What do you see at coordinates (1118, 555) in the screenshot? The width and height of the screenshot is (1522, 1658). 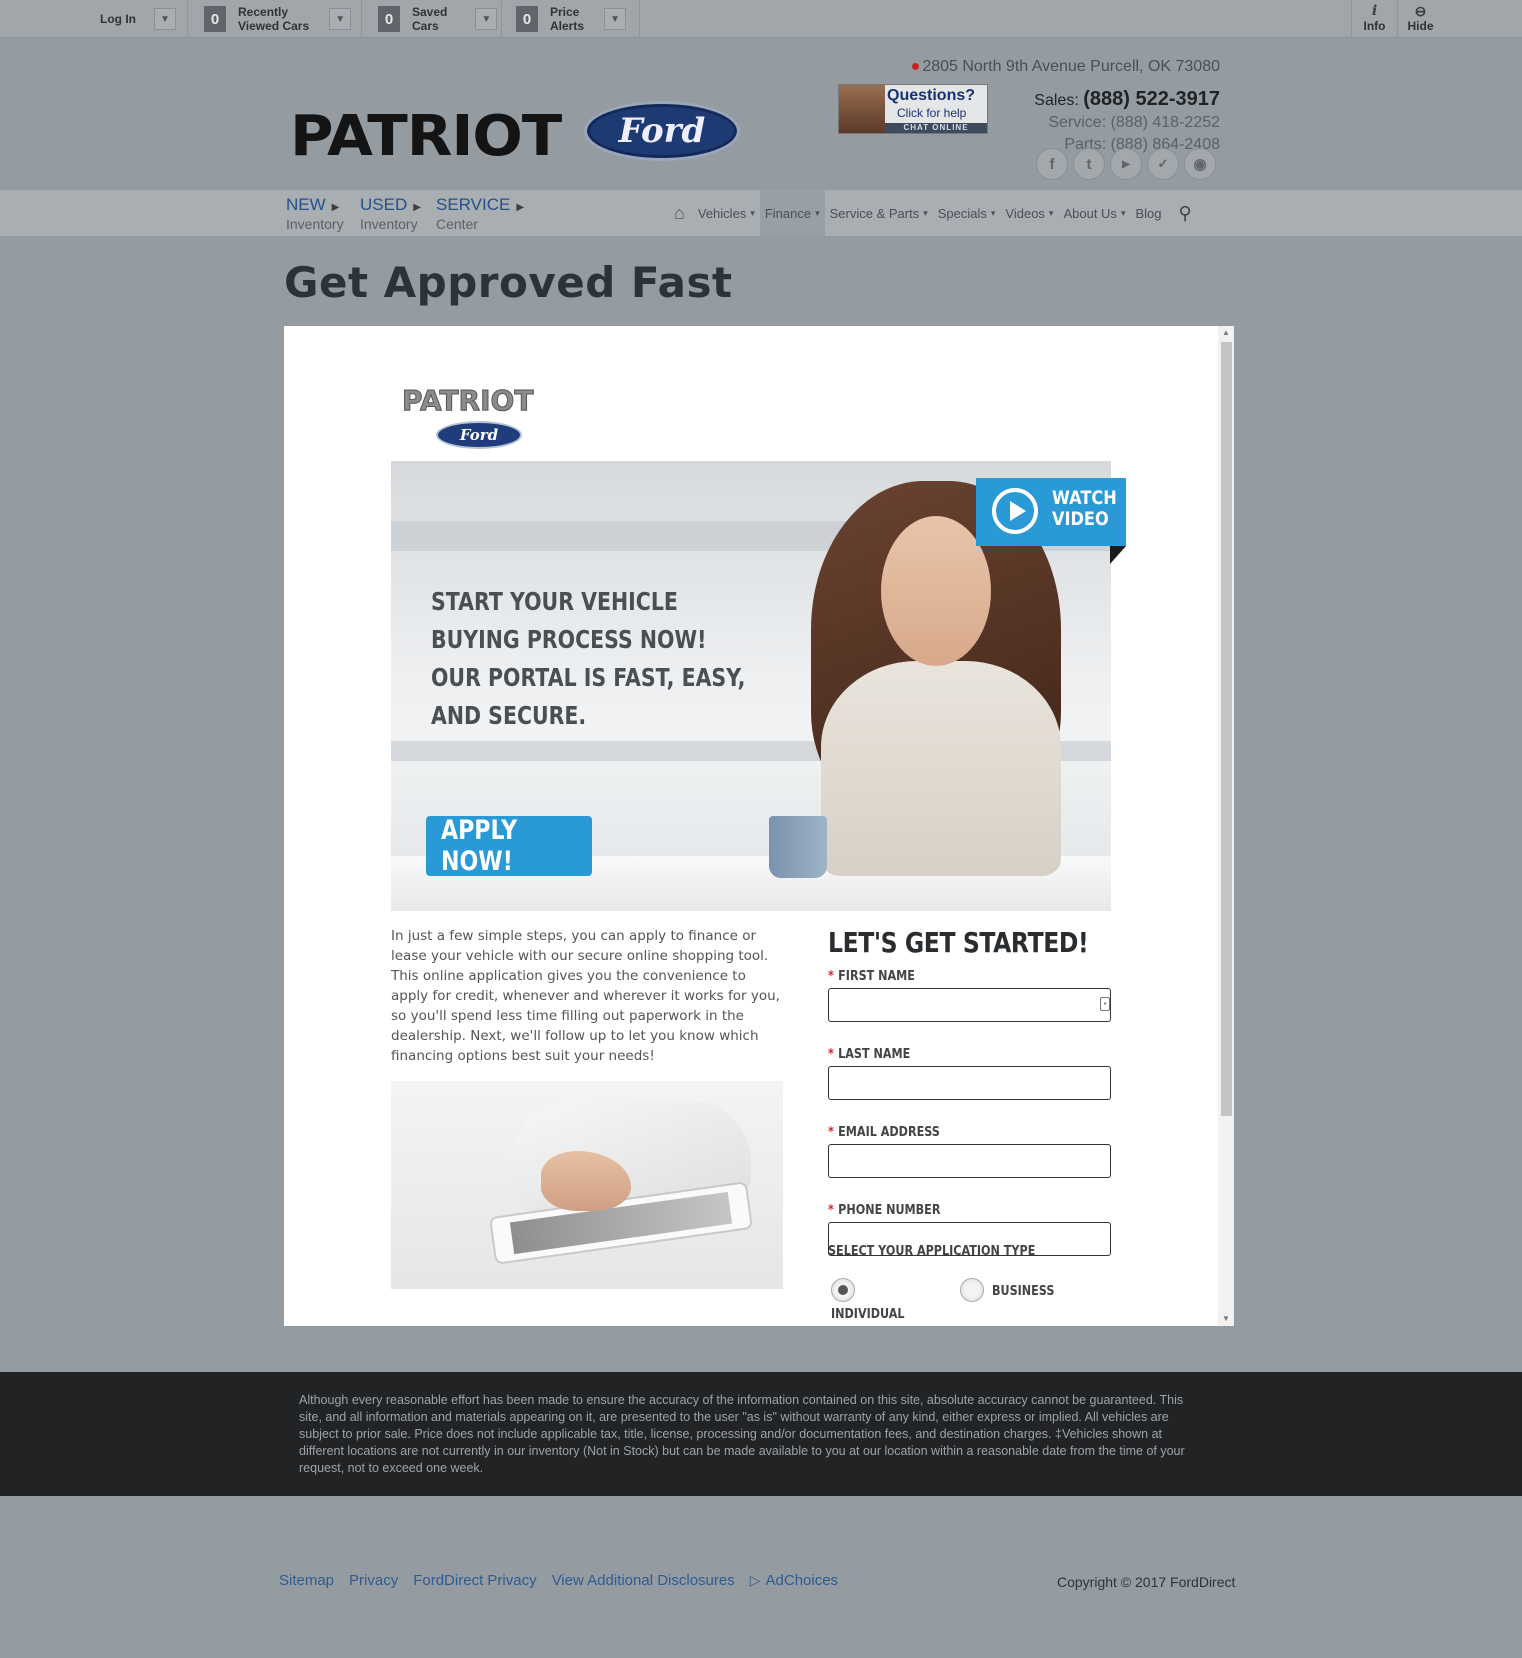 I see `ribbon-fold` at bounding box center [1118, 555].